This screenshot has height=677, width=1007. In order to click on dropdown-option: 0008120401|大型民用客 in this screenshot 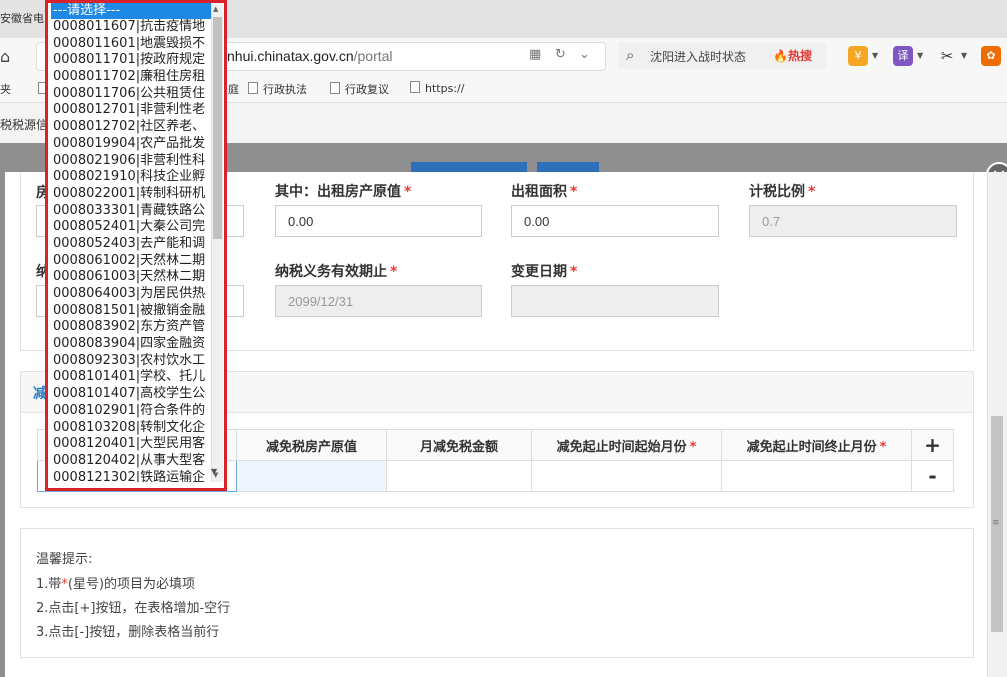, I will do `click(137, 444)`.